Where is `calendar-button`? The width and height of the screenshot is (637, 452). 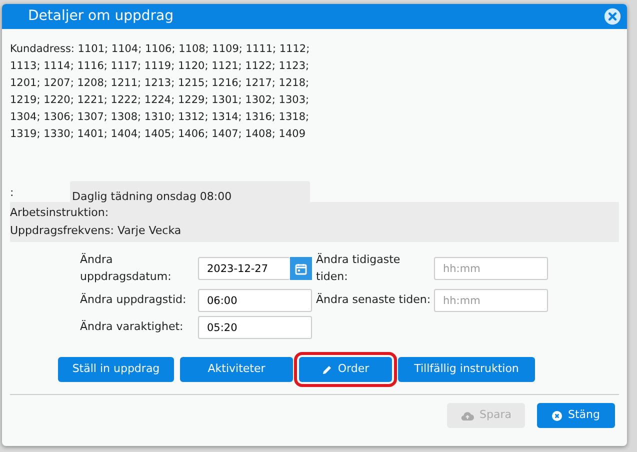 calendar-button is located at coordinates (301, 268).